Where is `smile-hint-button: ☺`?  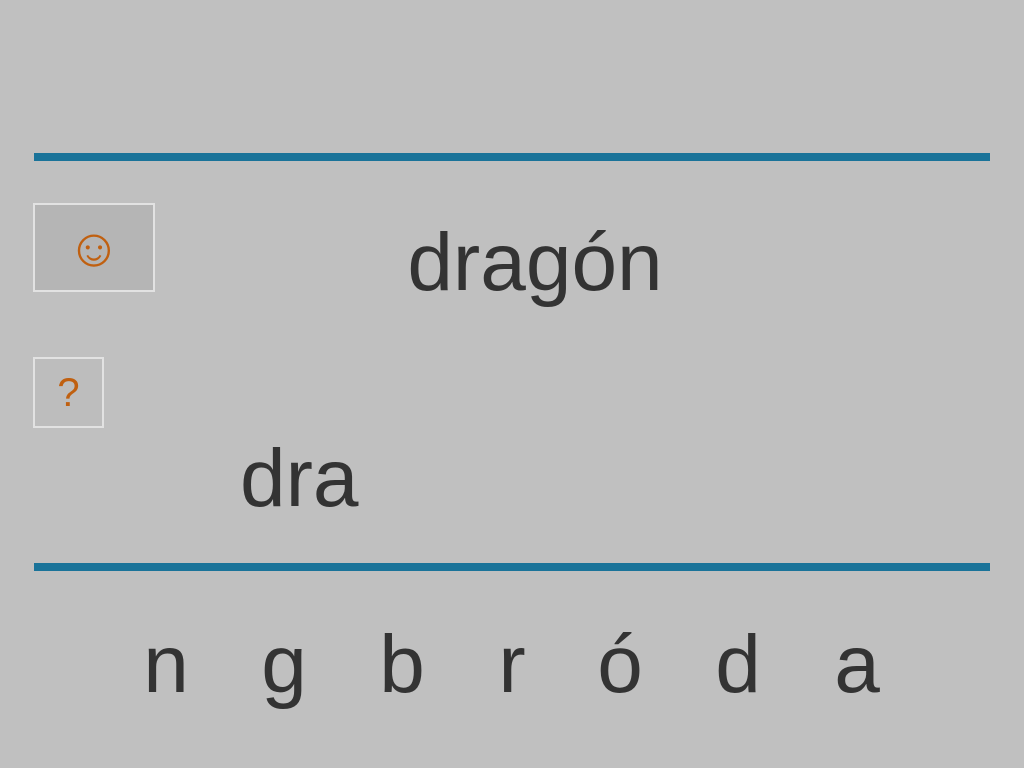
smile-hint-button: ☺ is located at coordinates (94, 247).